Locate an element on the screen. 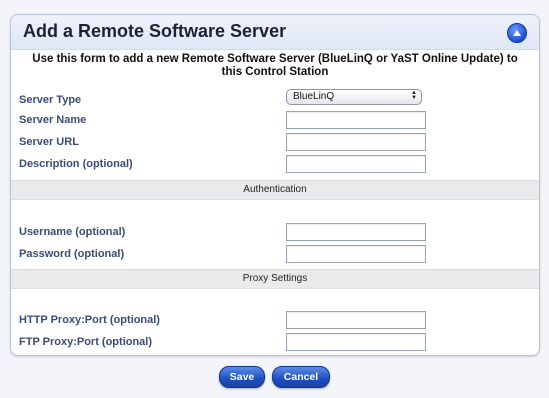 This screenshot has width=549, height=398. select-arrows-icon: ▲ ▼ is located at coordinates (414, 95).